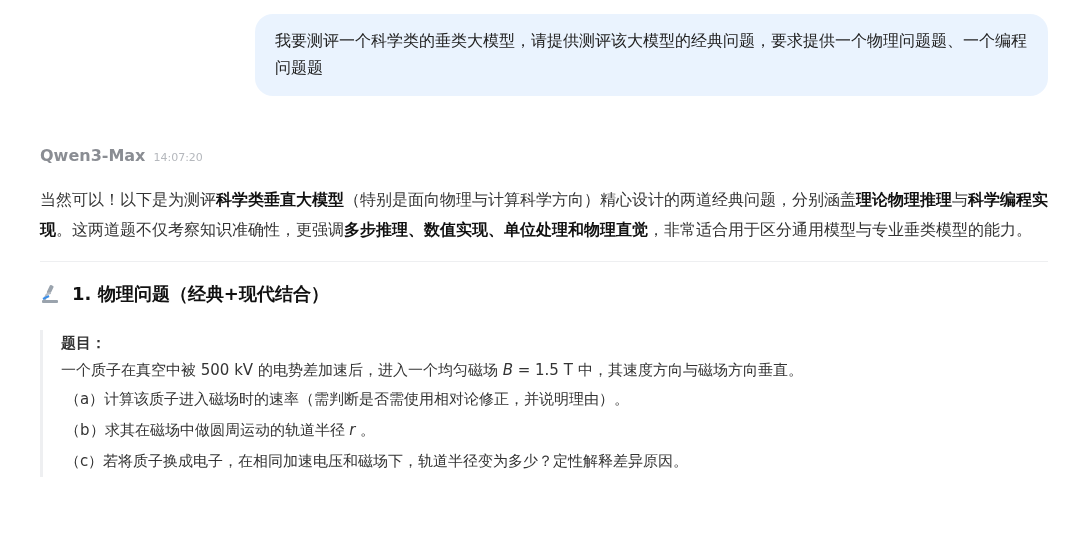 This screenshot has height=539, width=1080. Describe the element at coordinates (651, 55) in the screenshot. I see `user-message: 我要测评一个科学类的垂类大模型，请提供测评该大模型的经典问题，要求提供一个物理问题题、一个编程问题题` at that location.